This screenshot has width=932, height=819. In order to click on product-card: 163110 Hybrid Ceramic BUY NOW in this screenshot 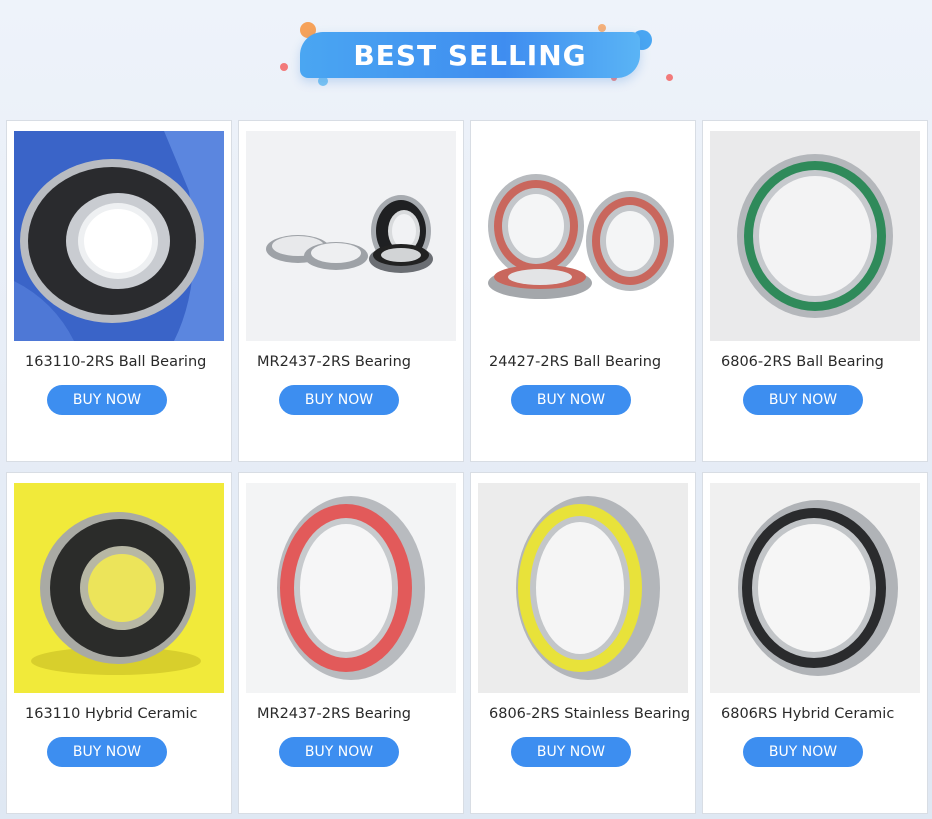, I will do `click(119, 643)`.